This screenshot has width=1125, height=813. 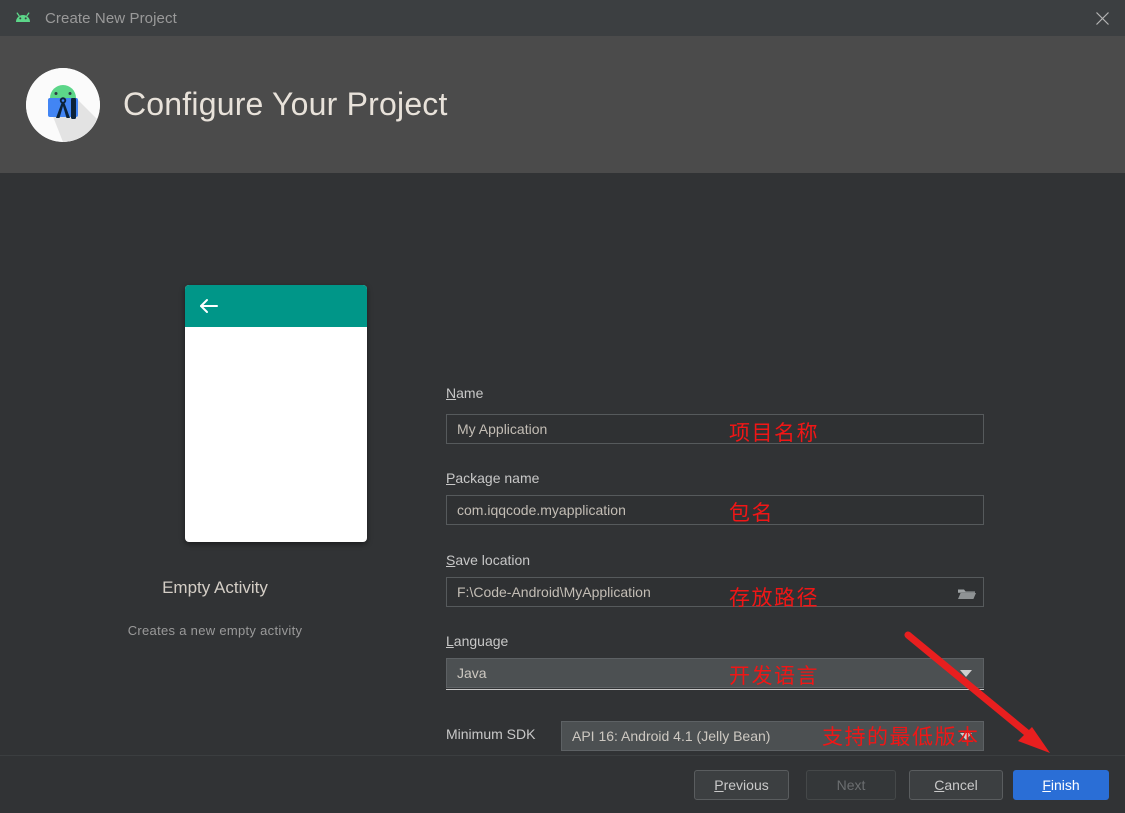 I want to click on package-name-label: Package name, so click(x=493, y=478).